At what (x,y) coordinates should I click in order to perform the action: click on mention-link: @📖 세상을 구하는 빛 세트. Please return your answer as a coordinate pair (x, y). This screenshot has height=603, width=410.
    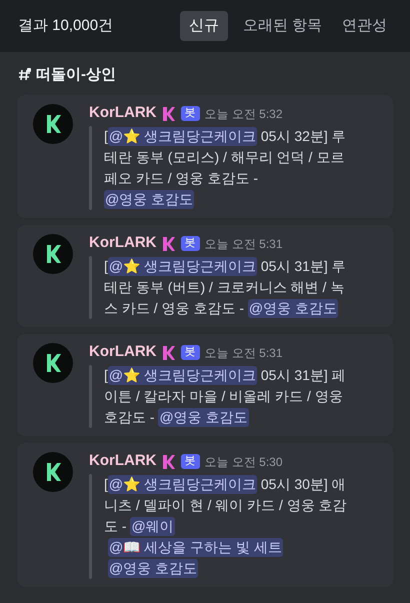
    Looking at the image, I should click on (195, 547).